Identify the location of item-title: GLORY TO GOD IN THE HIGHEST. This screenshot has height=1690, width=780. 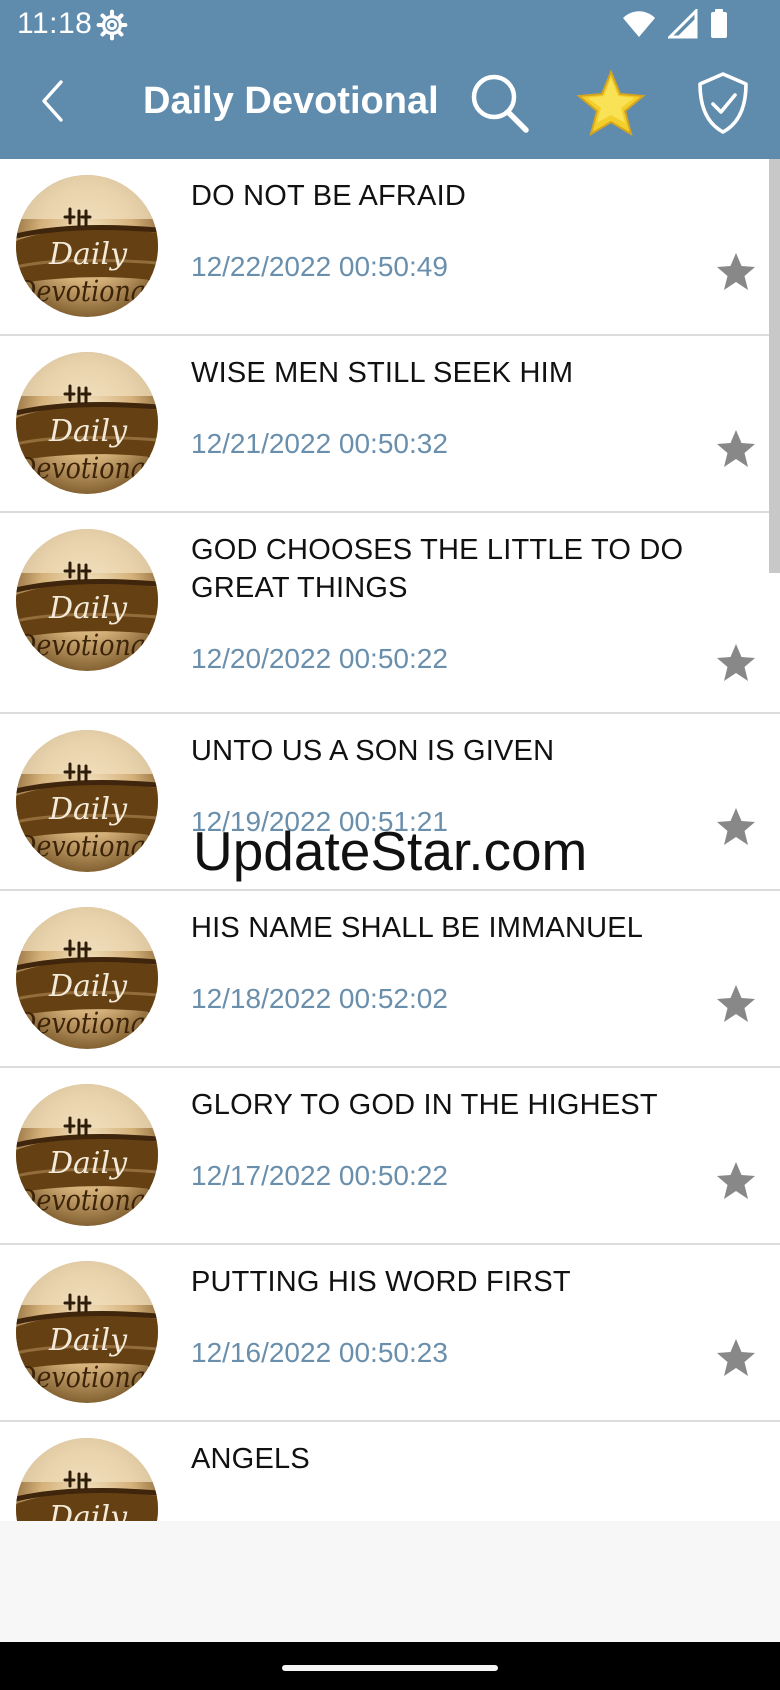
(424, 1105).